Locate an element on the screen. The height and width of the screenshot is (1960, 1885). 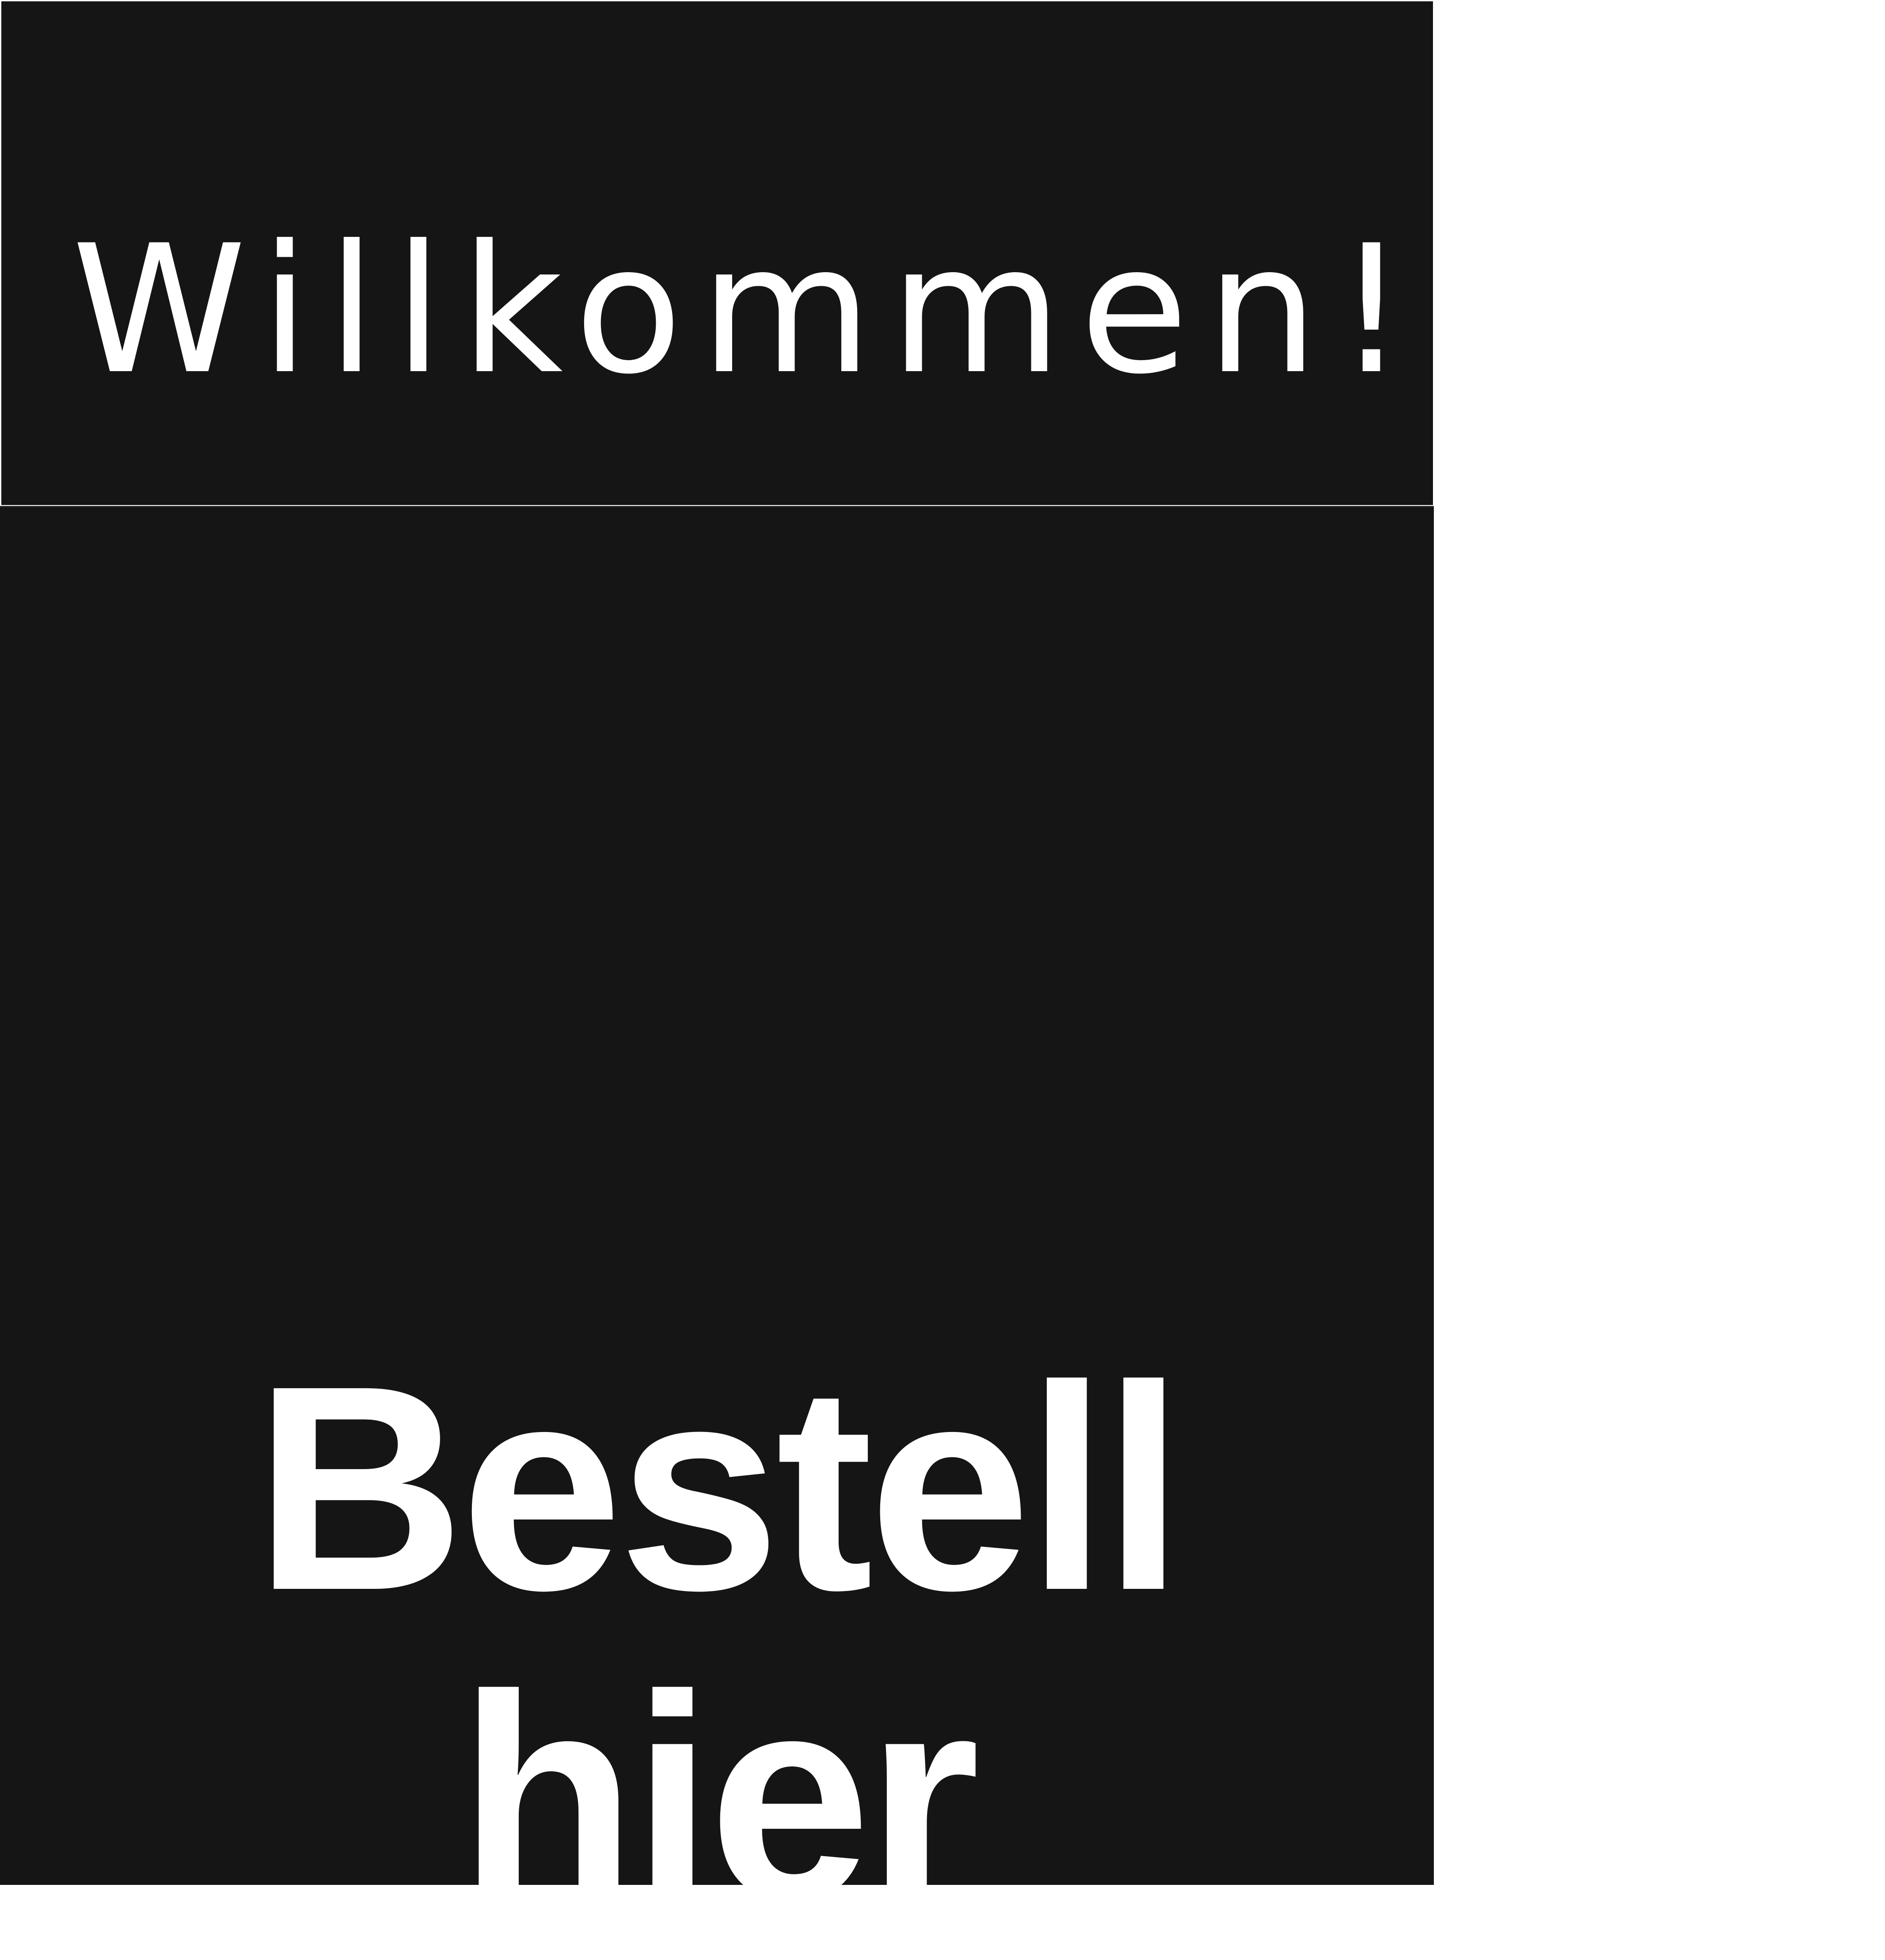
headline-line-2: hier is located at coordinates (719, 1797).